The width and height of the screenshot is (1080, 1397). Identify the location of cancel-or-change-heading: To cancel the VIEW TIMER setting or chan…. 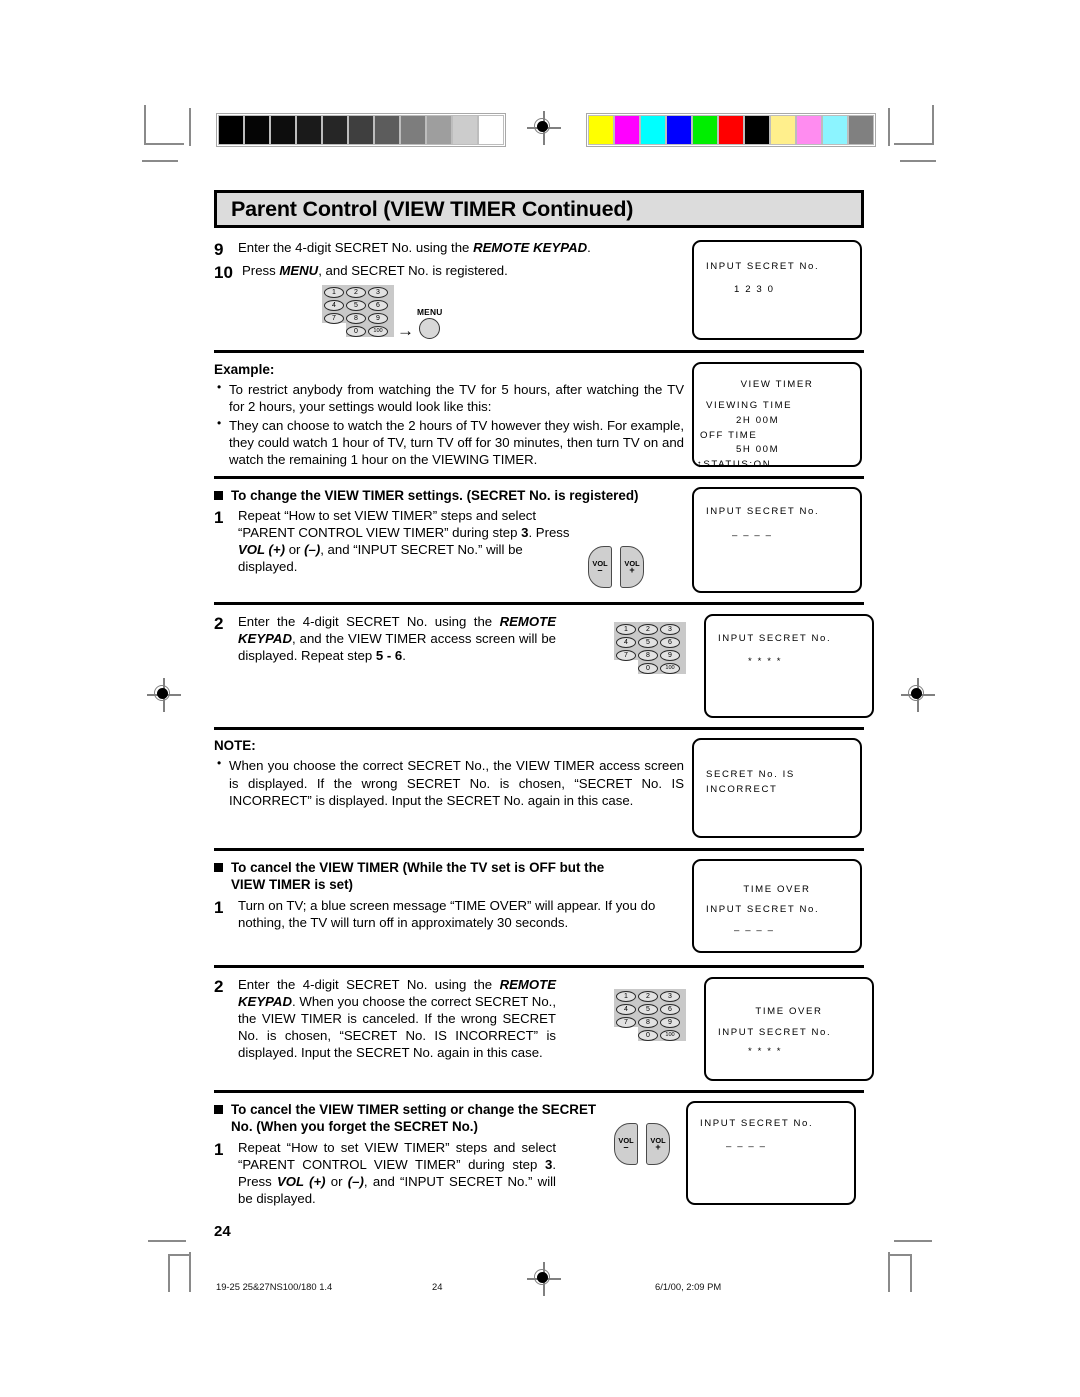
(414, 1118).